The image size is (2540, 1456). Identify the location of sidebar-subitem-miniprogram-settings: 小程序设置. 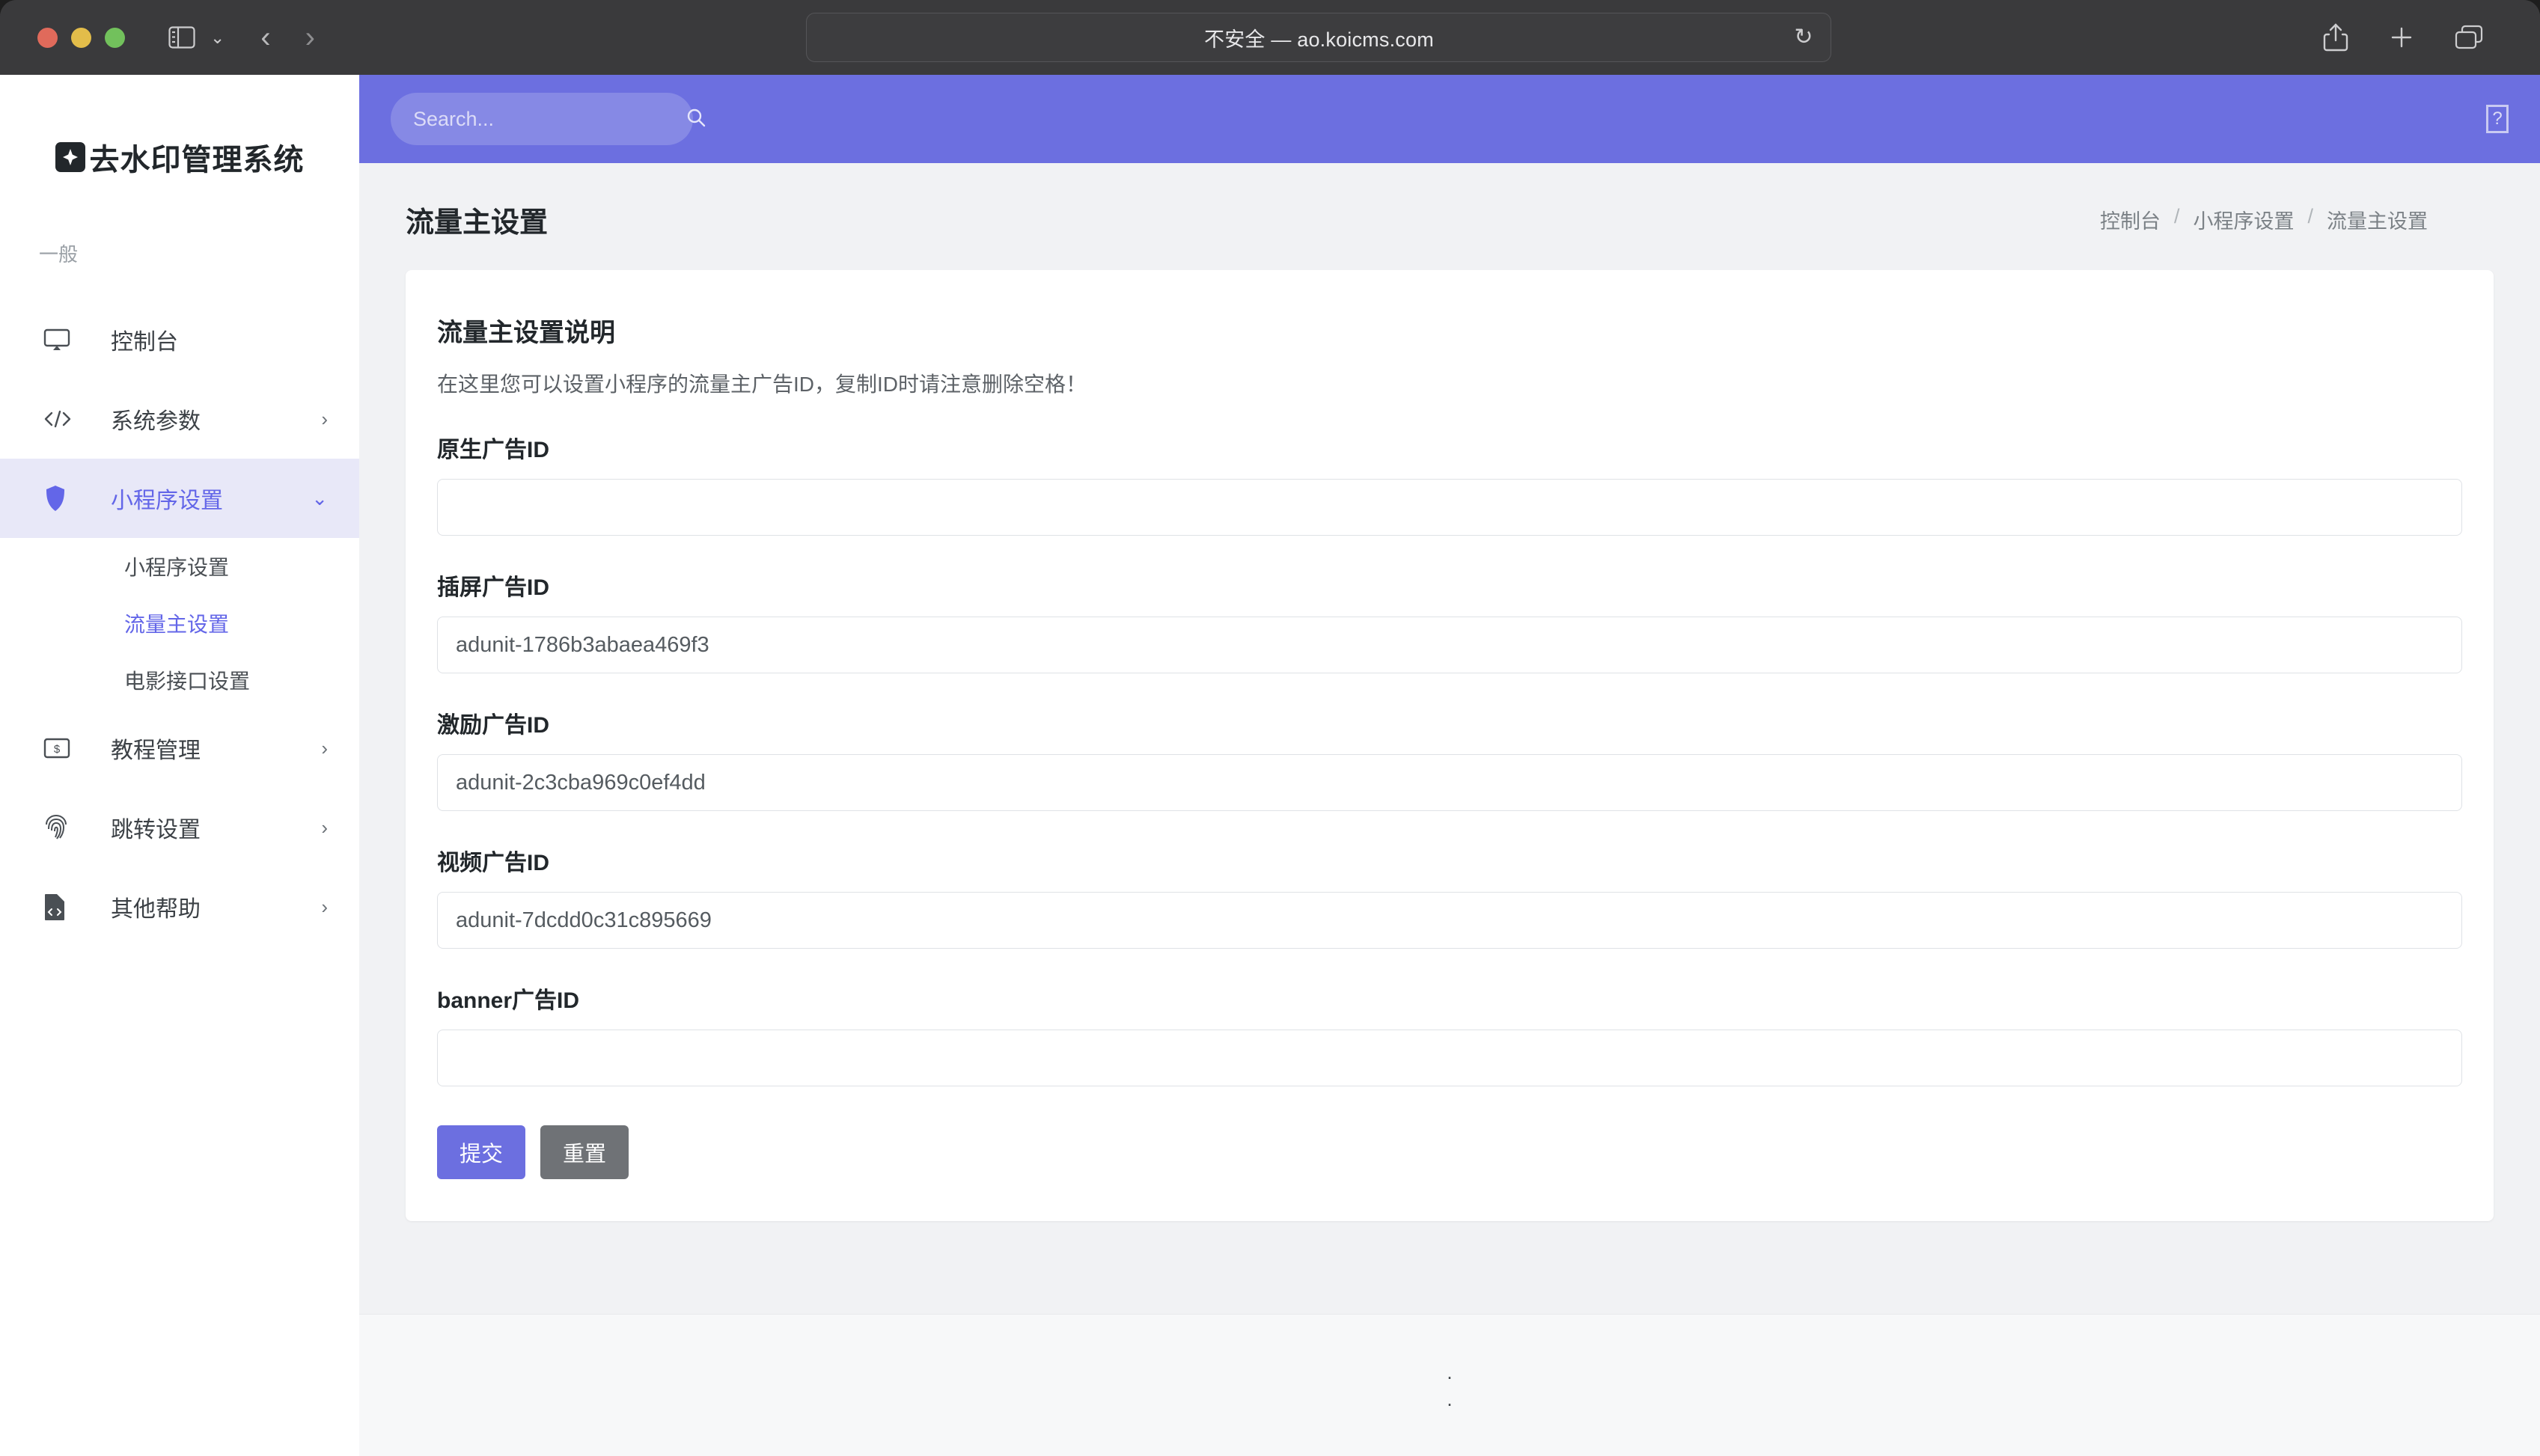
(179, 566).